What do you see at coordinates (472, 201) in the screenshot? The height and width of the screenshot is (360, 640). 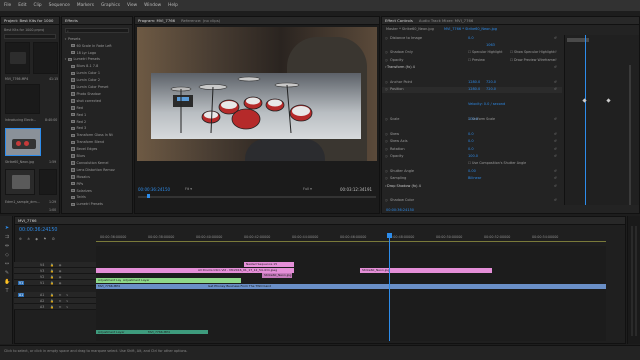 I see `effect-property-row: ◷ Shadow Color ↺` at bounding box center [472, 201].